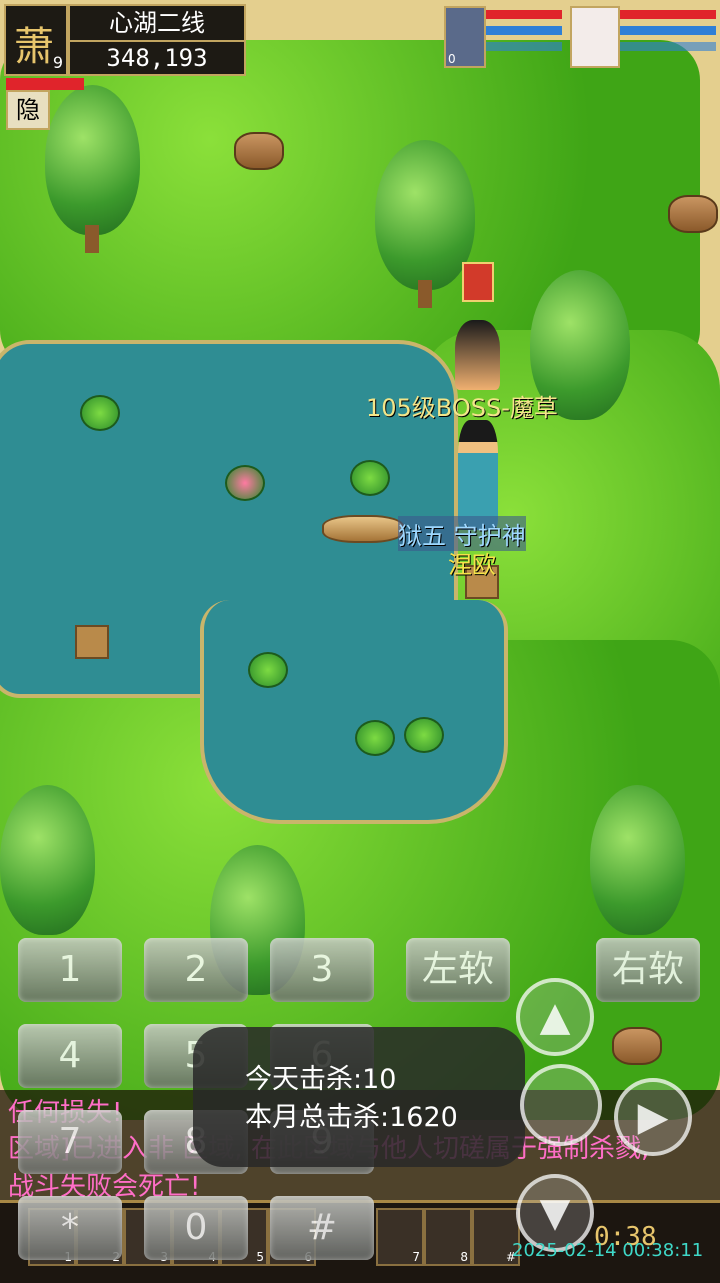 The width and height of the screenshot is (720, 1283). I want to click on skill-slot: 8, so click(448, 1237).